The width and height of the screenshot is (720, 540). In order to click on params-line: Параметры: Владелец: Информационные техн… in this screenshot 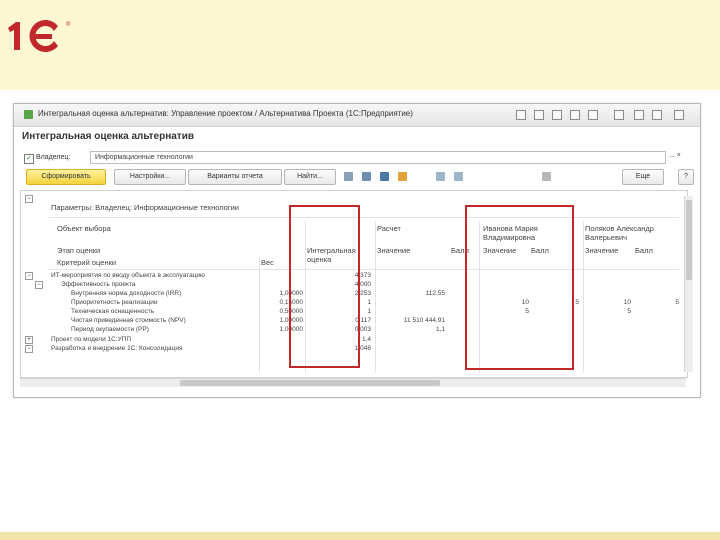, I will do `click(145, 207)`.